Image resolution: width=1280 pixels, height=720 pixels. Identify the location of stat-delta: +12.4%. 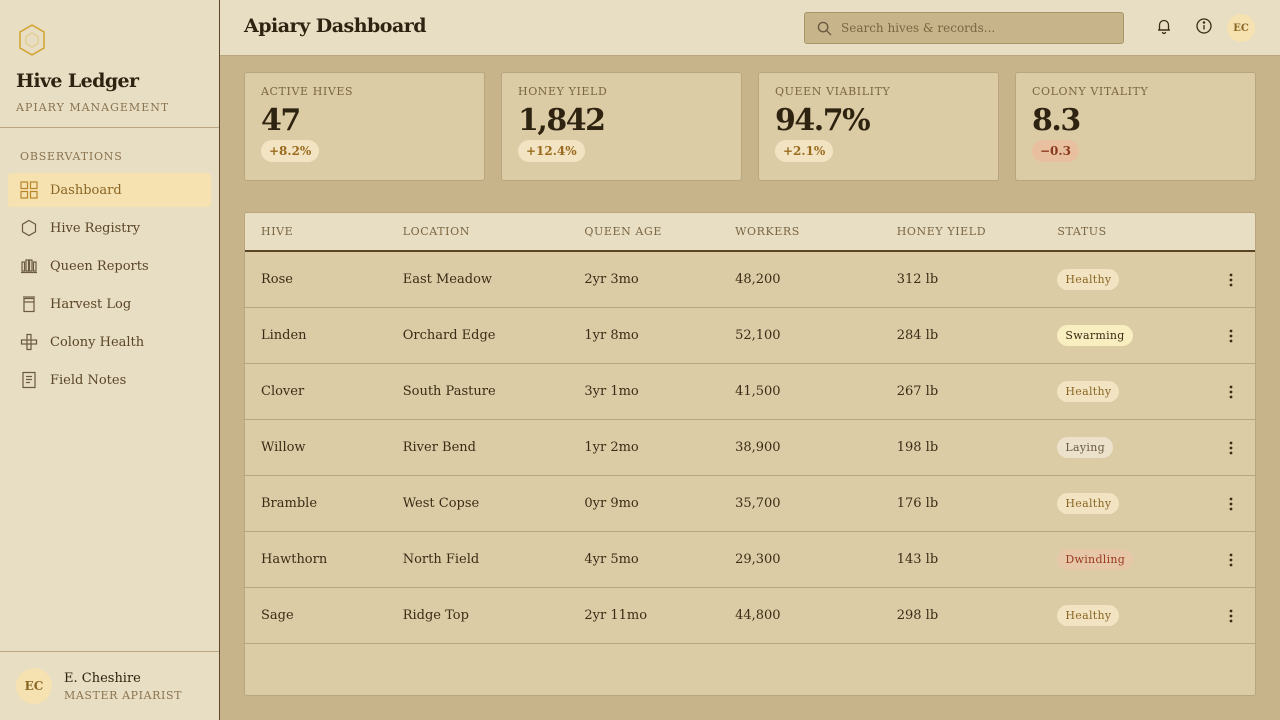
(551, 151).